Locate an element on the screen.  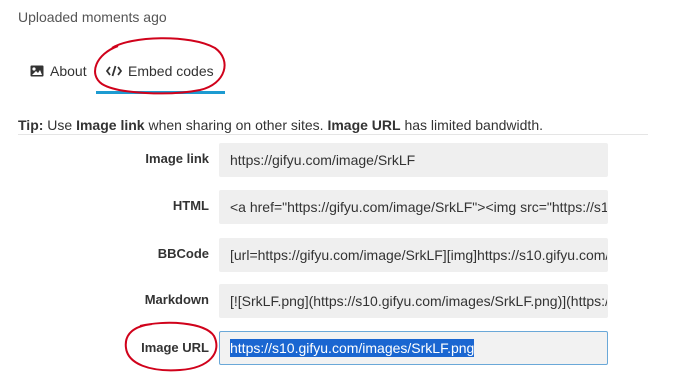
markdown-label: Markdown is located at coordinates (176, 299).